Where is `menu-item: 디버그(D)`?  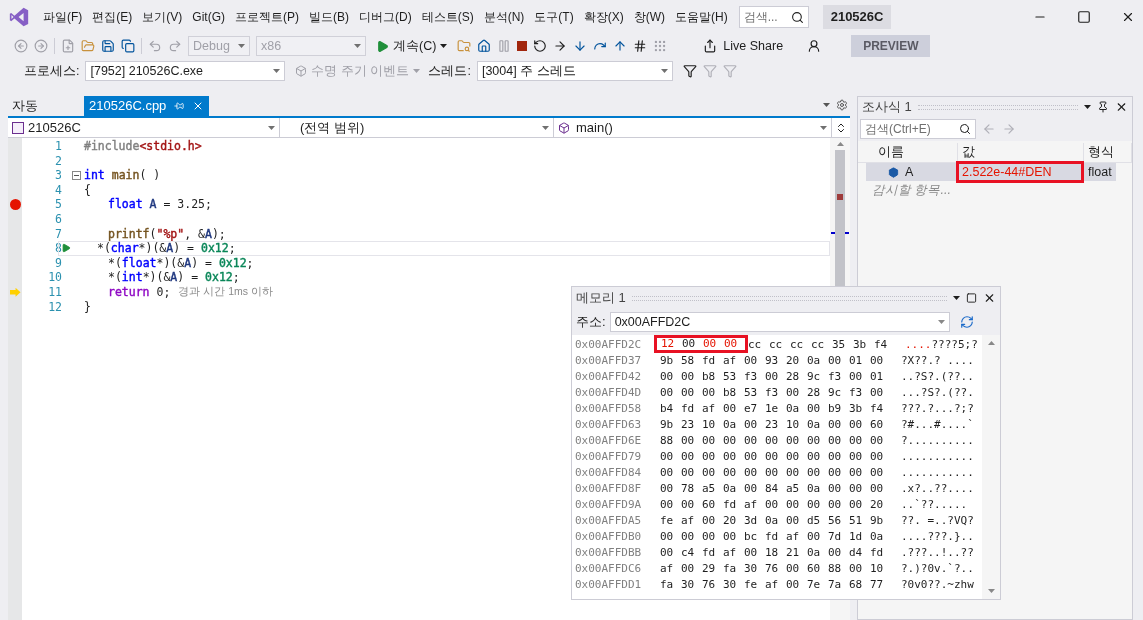 menu-item: 디버그(D) is located at coordinates (385, 17).